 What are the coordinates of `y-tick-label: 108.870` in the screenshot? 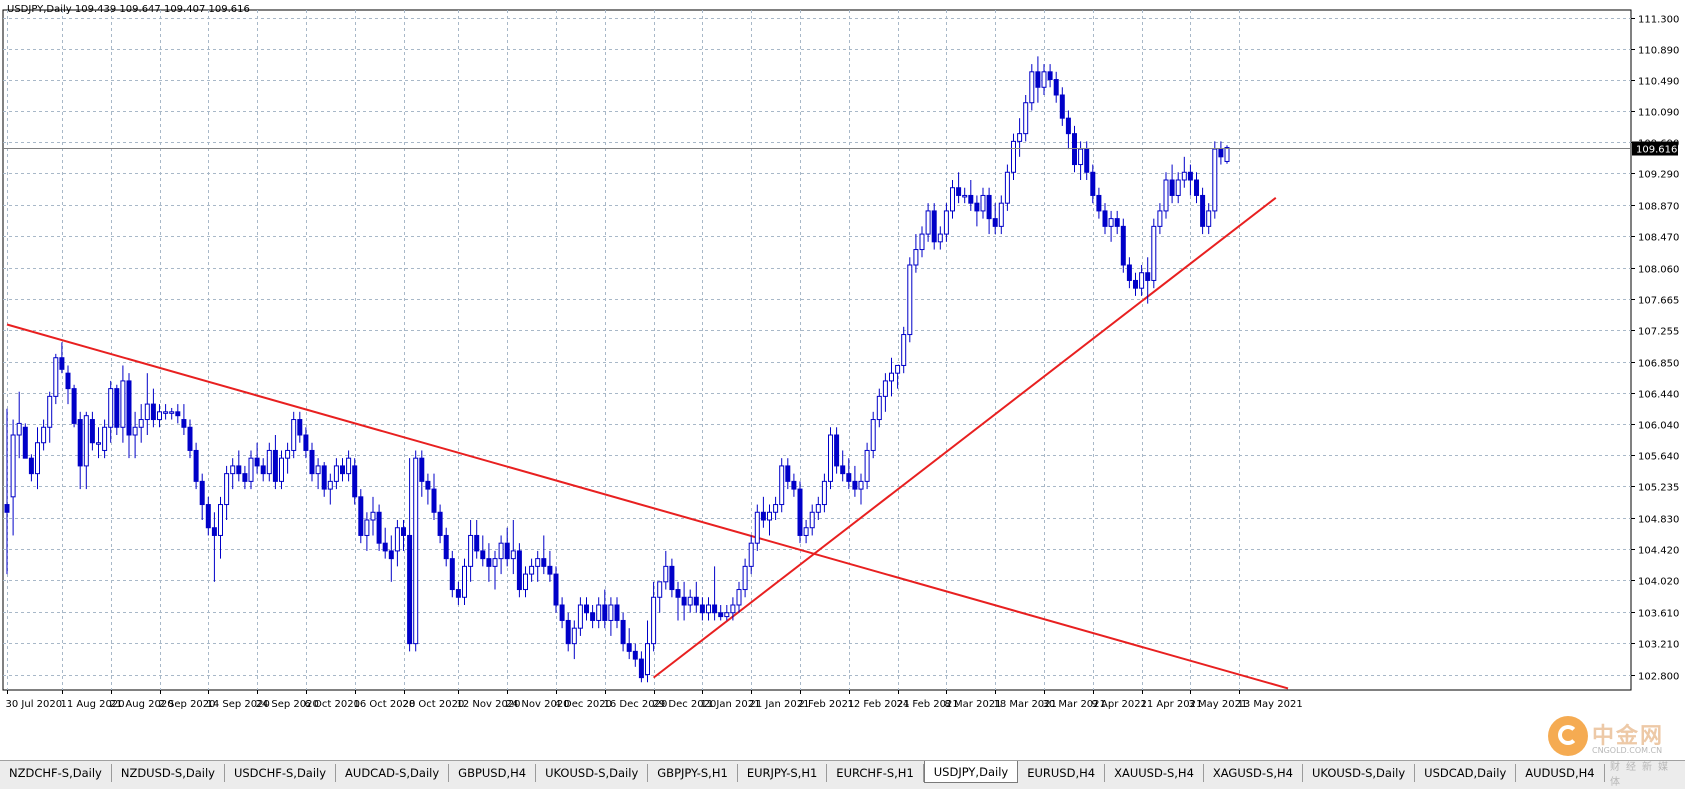 It's located at (1658, 207).